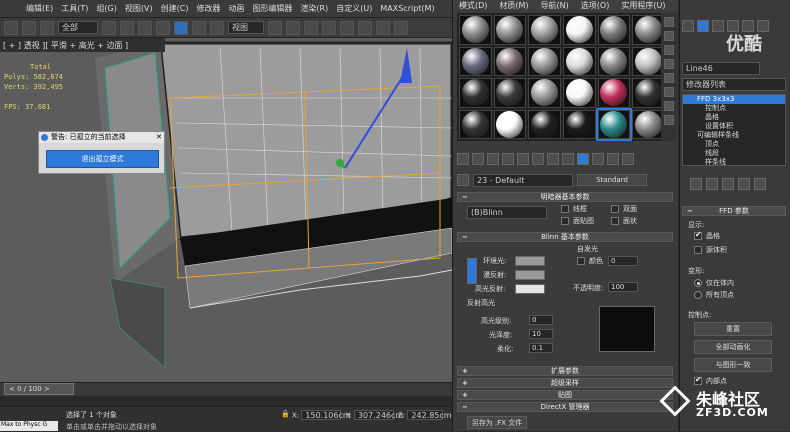  Describe the element at coordinates (696, 184) in the screenshot. I see `pin-stack-icon` at that location.